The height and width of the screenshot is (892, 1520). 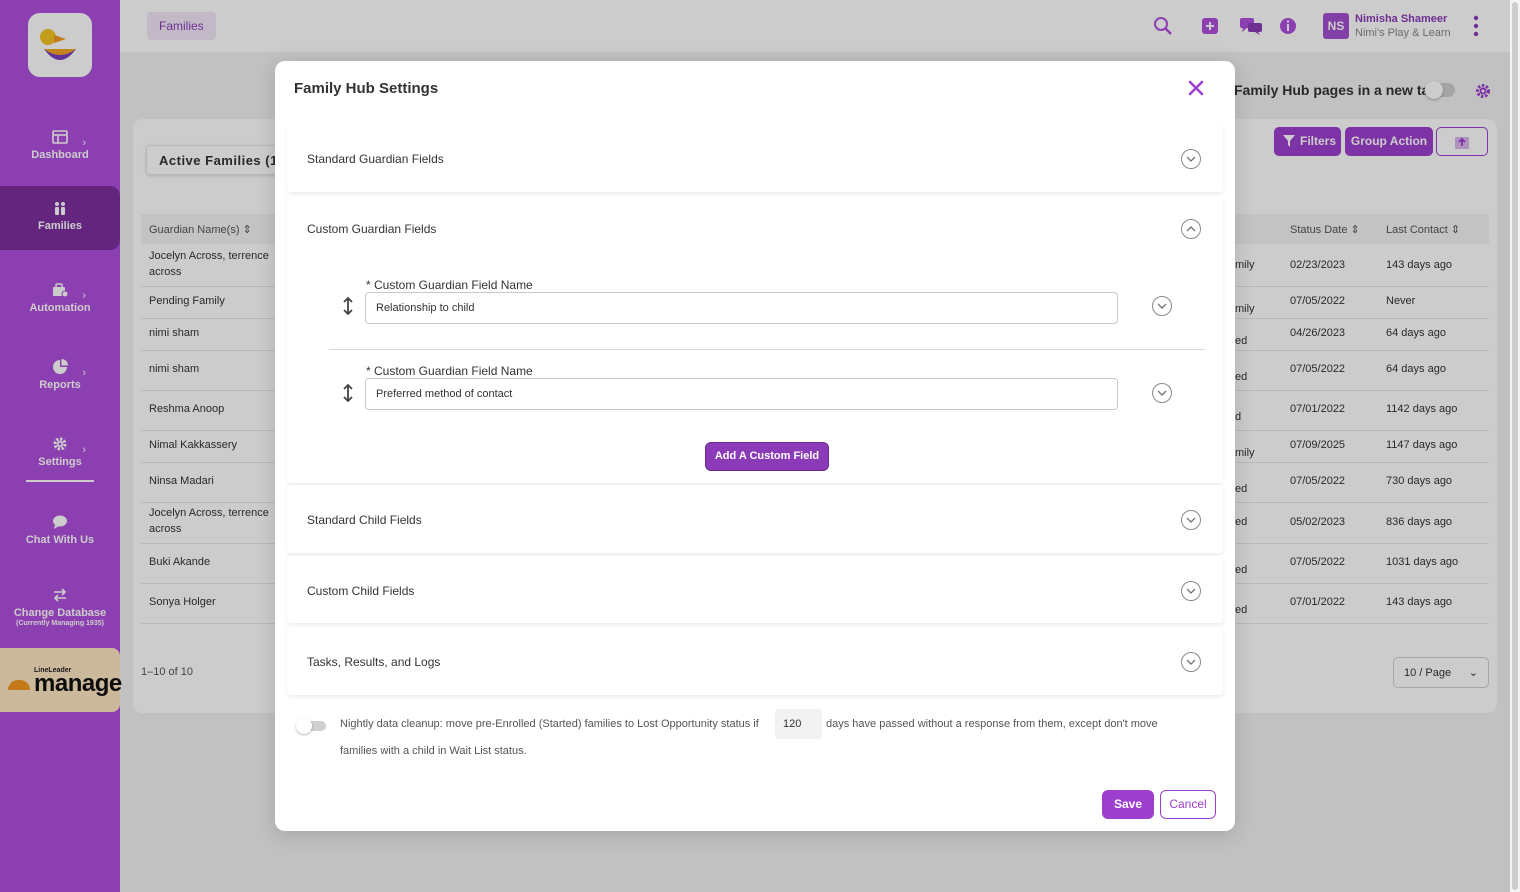 What do you see at coordinates (755, 661) in the screenshot?
I see `section-tasks-results-logs: Tasks, Results, and Logs` at bounding box center [755, 661].